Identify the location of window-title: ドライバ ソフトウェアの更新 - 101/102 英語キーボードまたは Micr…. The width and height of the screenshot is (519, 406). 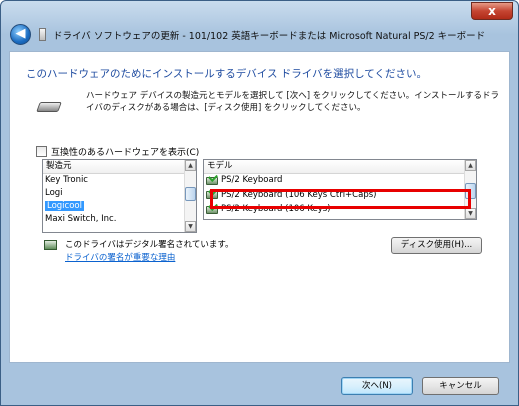
(269, 36).